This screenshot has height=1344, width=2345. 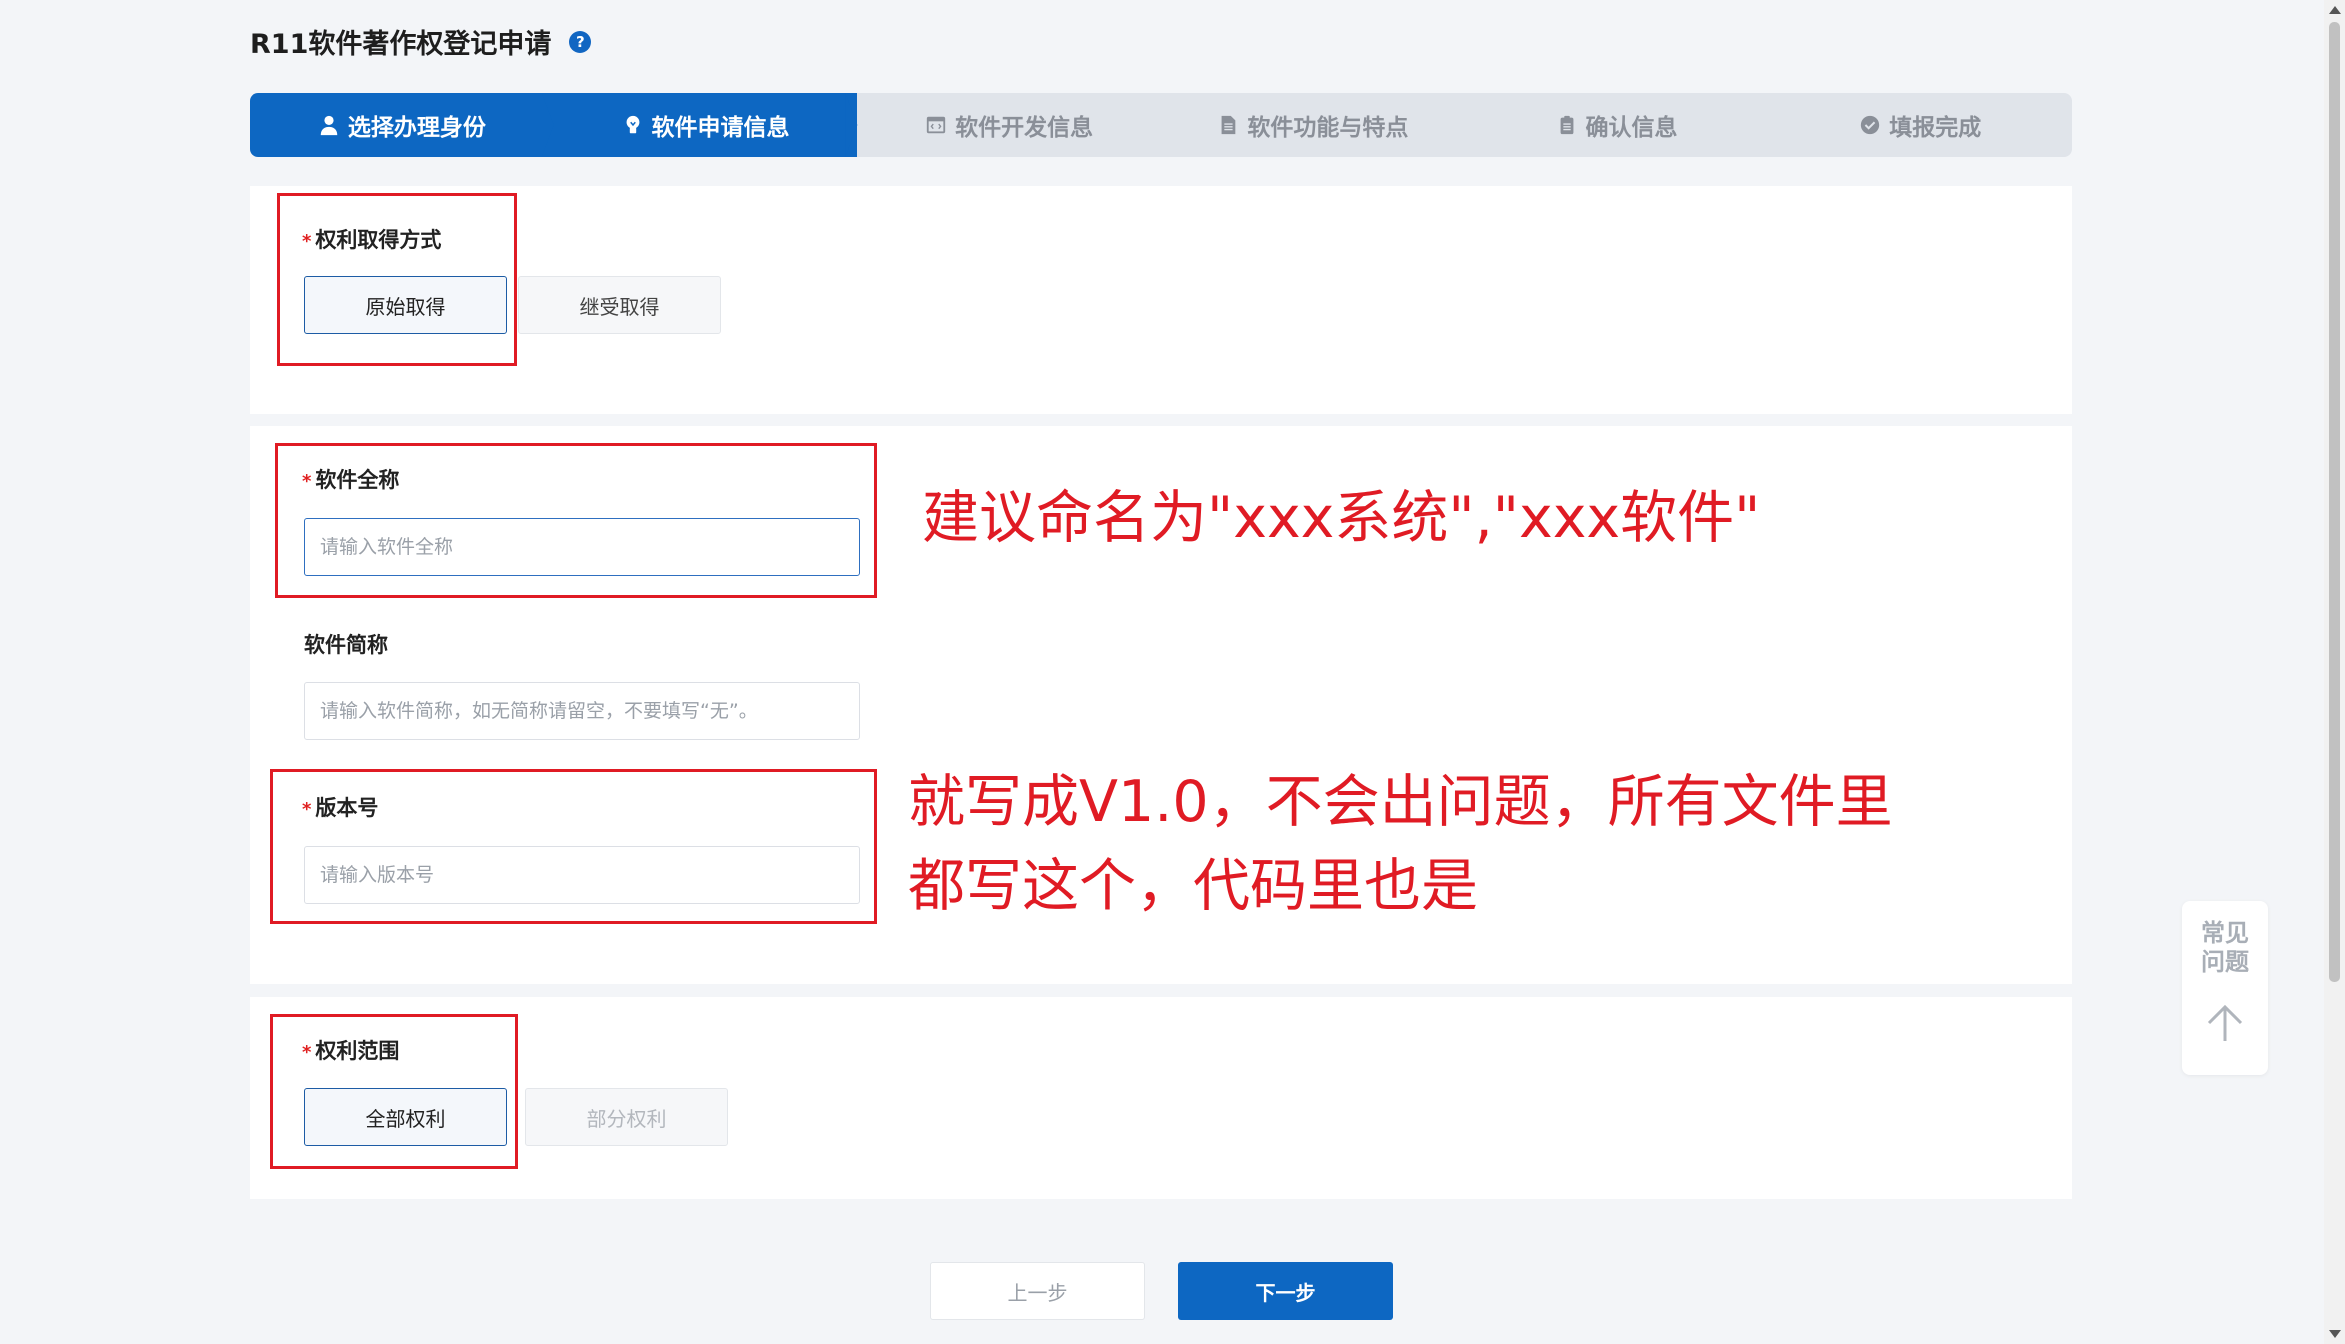 I want to click on user-icon, so click(x=329, y=125).